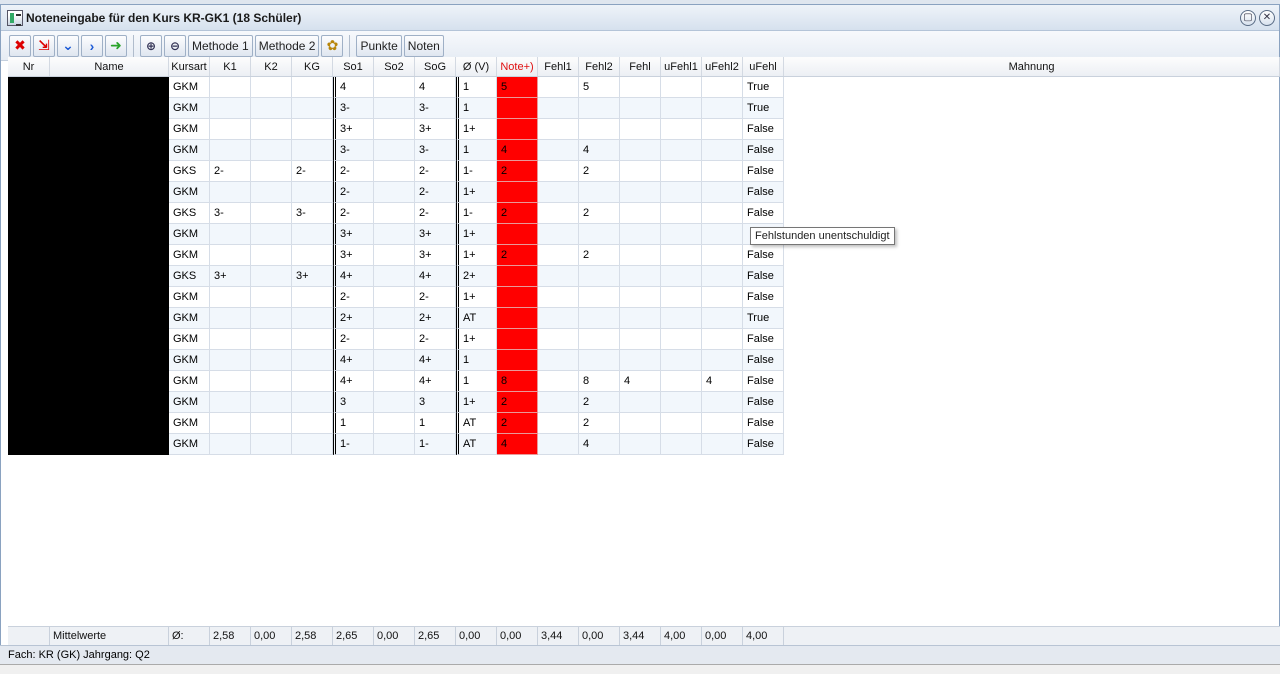 The image size is (1280, 674). Describe the element at coordinates (476, 381) in the screenshot. I see `cell-avg-v: 1` at that location.